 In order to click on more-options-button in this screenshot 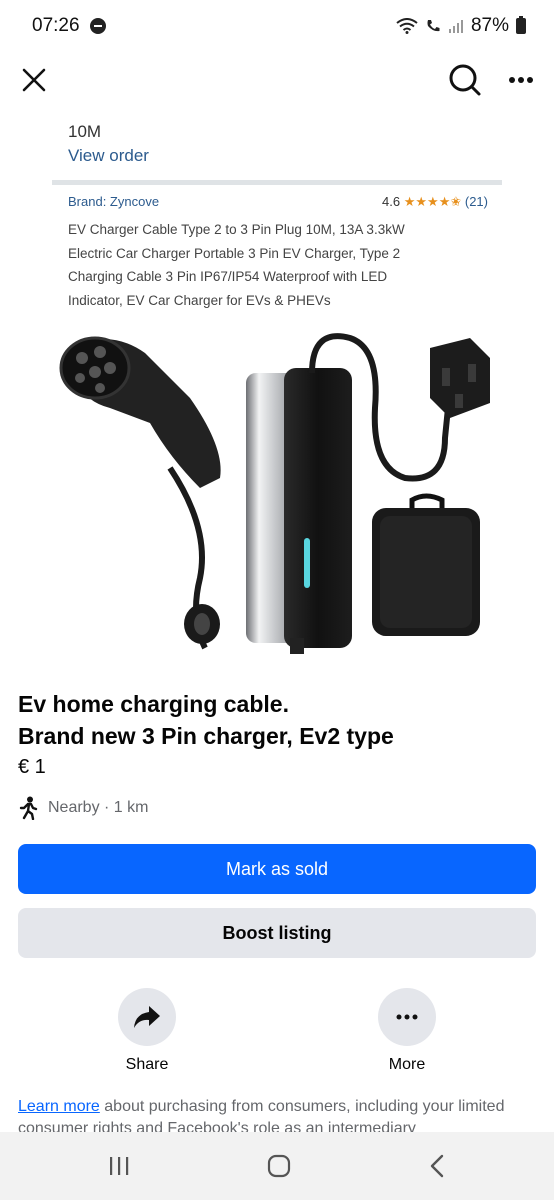, I will do `click(521, 80)`.